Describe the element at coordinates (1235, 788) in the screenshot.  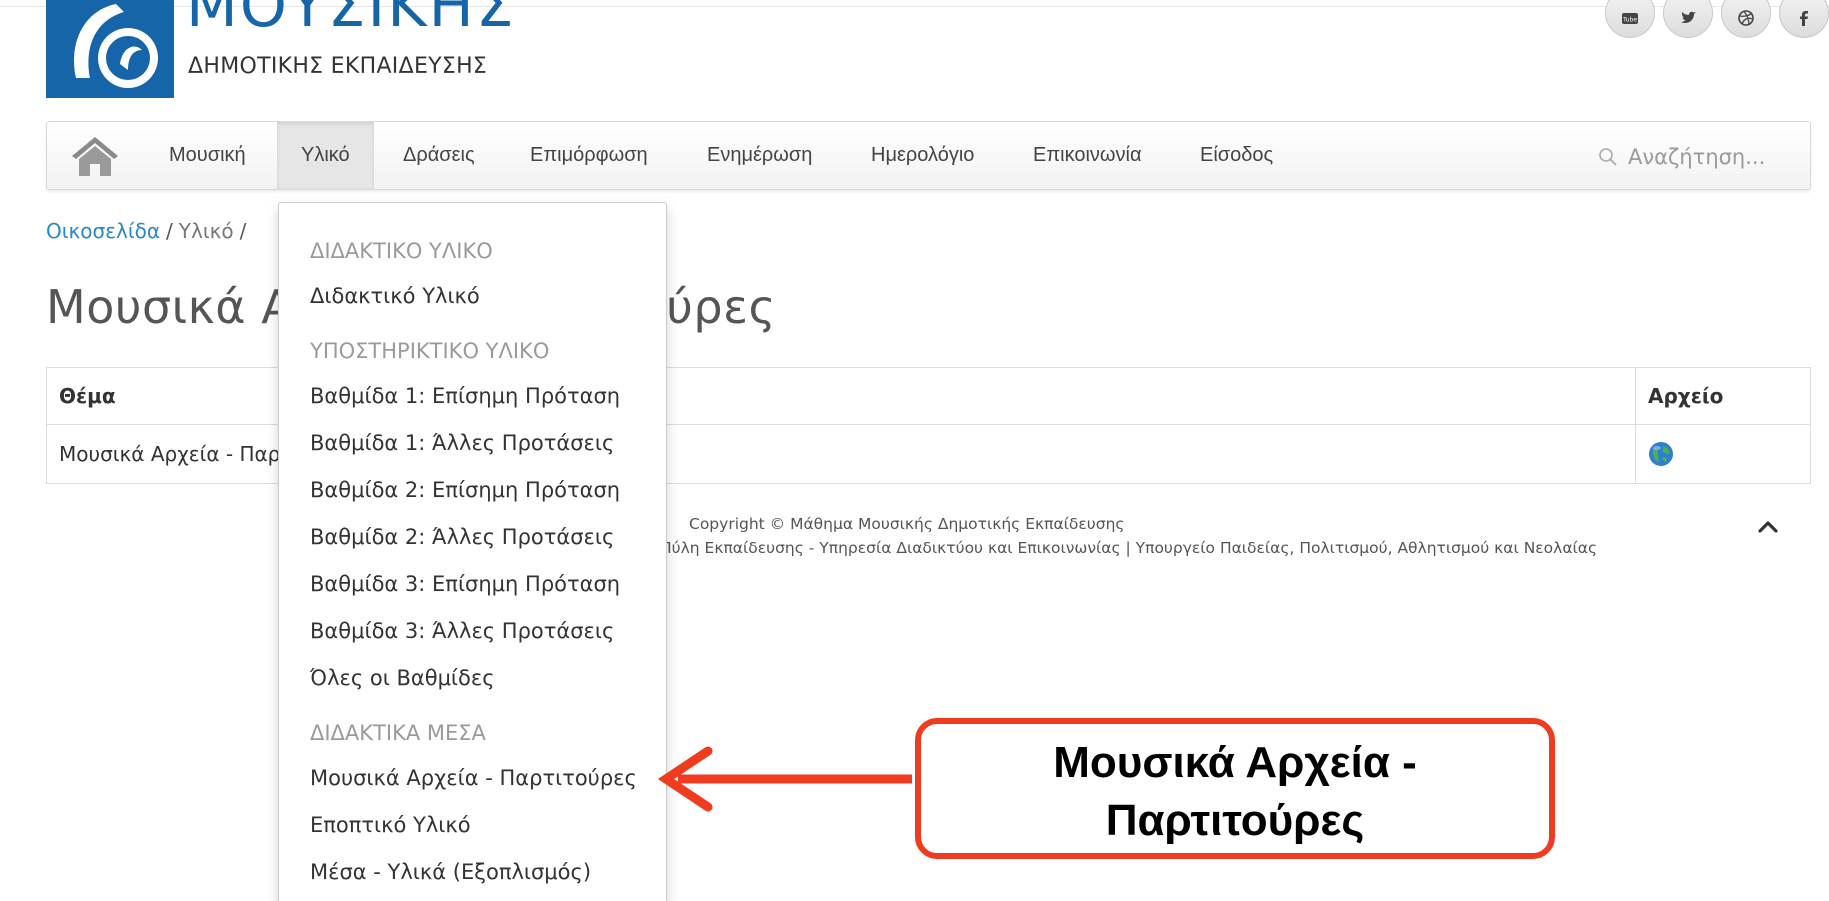
I see `annotation-callout: Μουσικά Αρχεία - Παρτιτούρες` at that location.